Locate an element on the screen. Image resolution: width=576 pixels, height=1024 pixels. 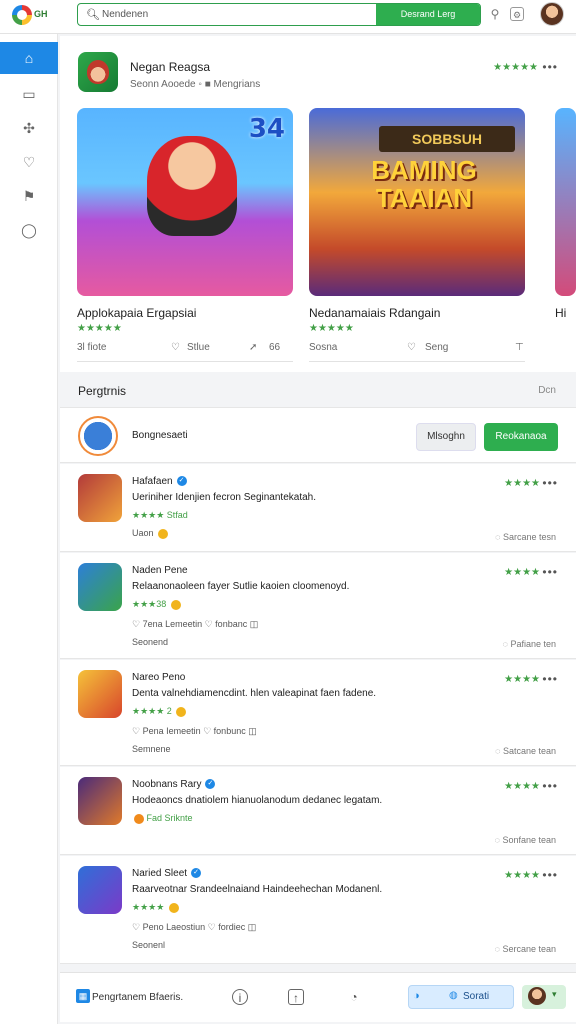
clock-icon: ◯ is located at coordinates (29, 230).